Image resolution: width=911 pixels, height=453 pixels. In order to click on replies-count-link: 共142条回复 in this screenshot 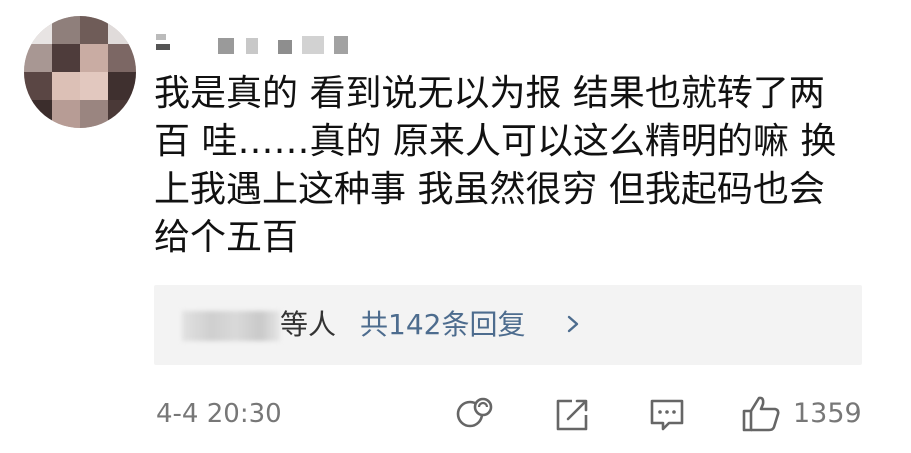, I will do `click(442, 325)`.